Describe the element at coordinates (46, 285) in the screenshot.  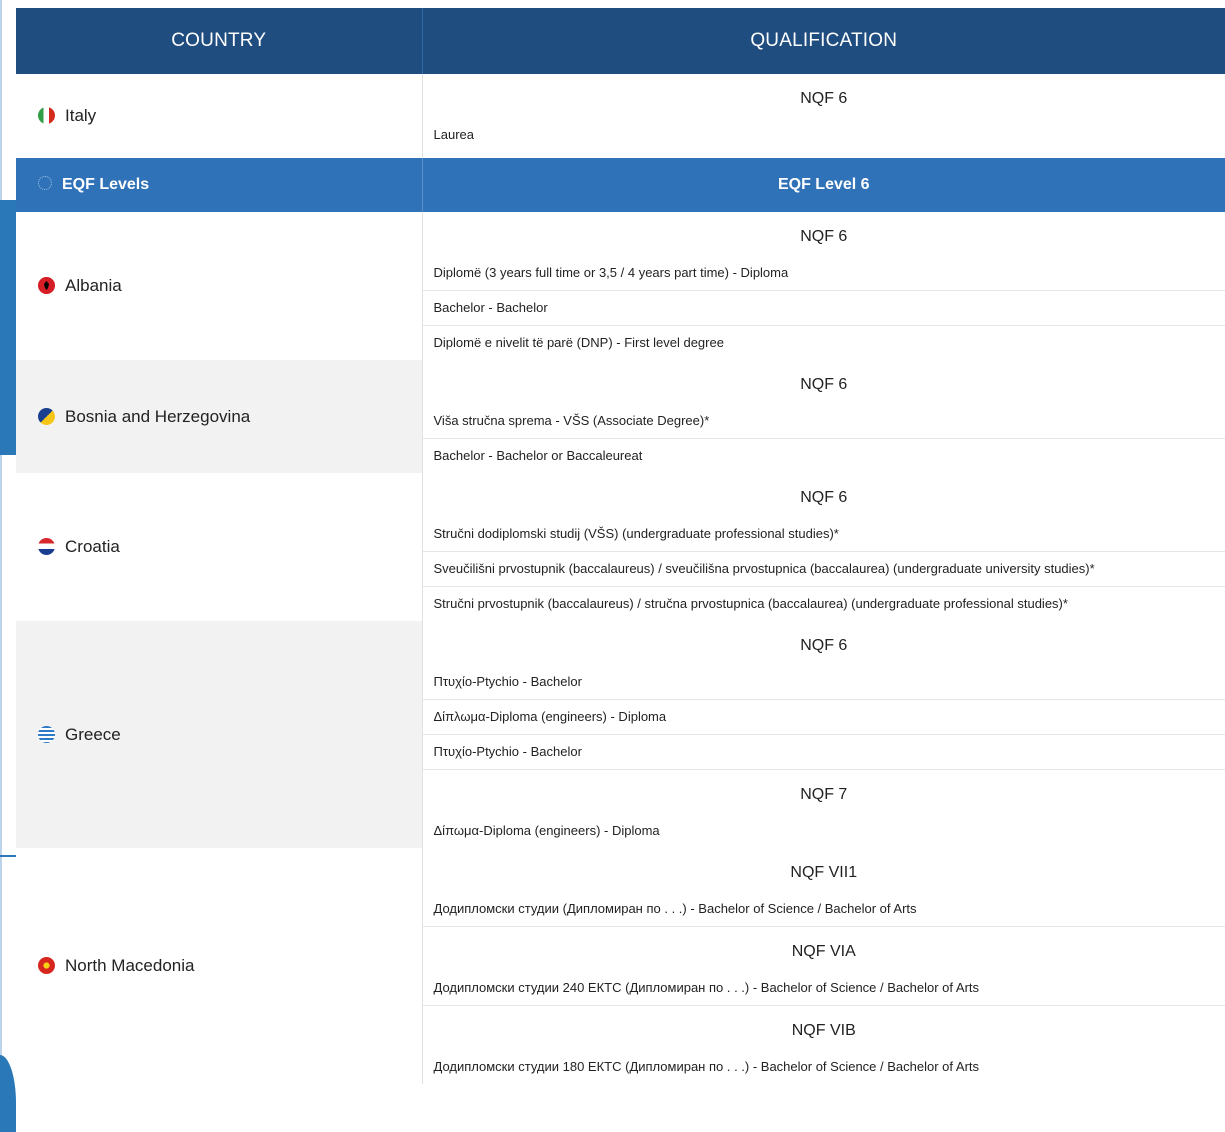
I see `albania-flag-icon` at that location.